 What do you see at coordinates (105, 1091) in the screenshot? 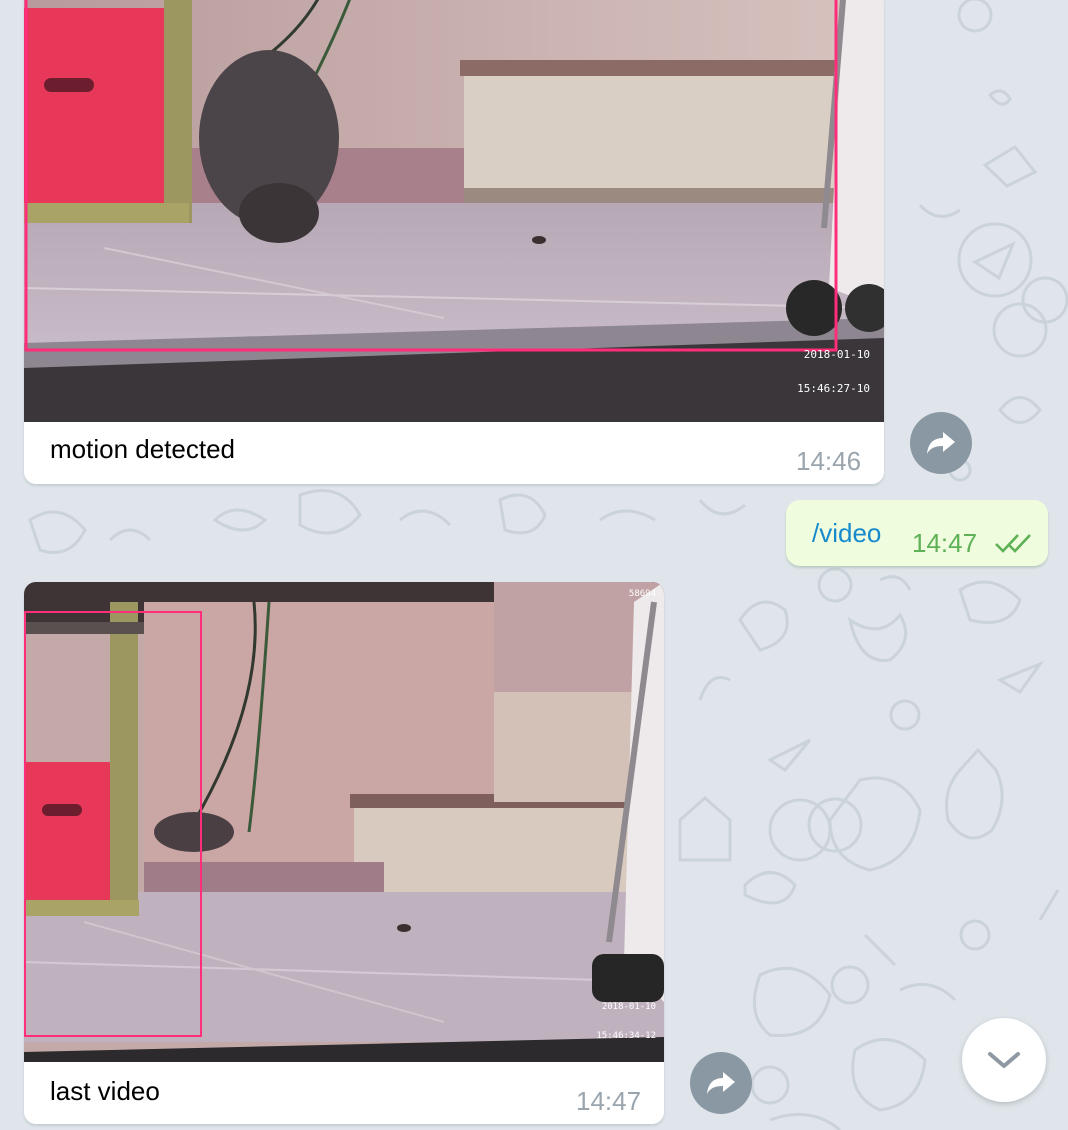
I see `message-caption: last video` at bounding box center [105, 1091].